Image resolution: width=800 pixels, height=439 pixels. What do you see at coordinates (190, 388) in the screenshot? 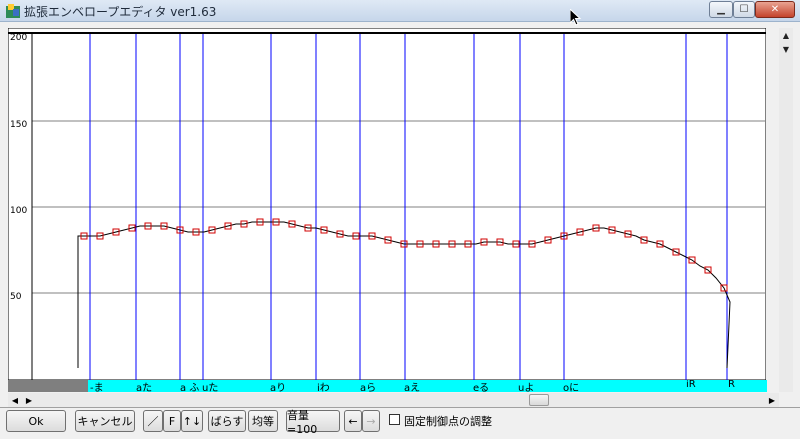
I see `lyric-label: a ふ` at bounding box center [190, 388].